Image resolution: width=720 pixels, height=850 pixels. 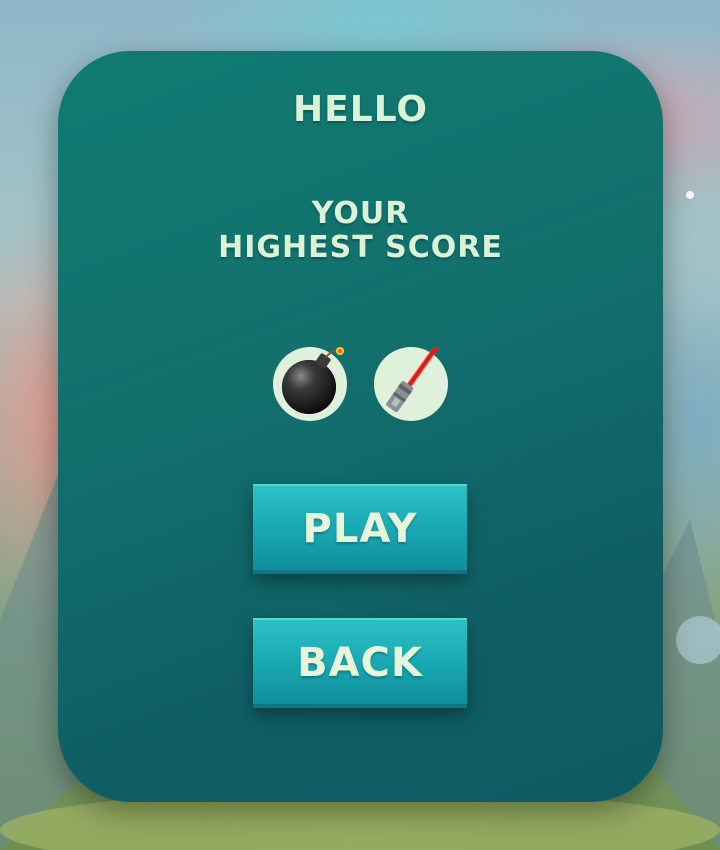 What do you see at coordinates (360, 247) in the screenshot?
I see `score-label-line2: HIGHEST SCORE` at bounding box center [360, 247].